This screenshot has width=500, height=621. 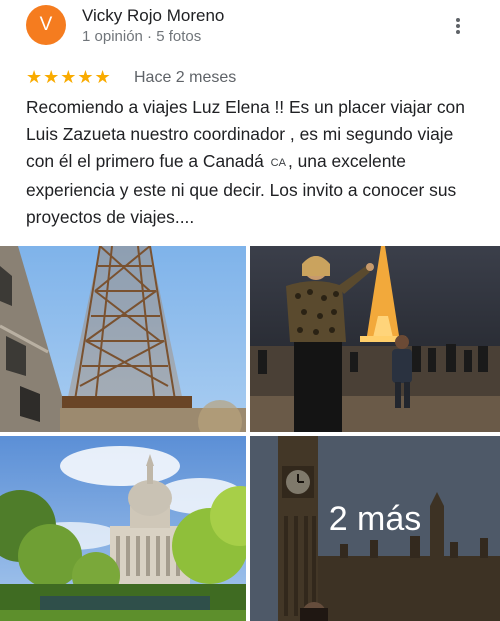 I want to click on star-rating: ★★★★★, so click(x=69, y=77).